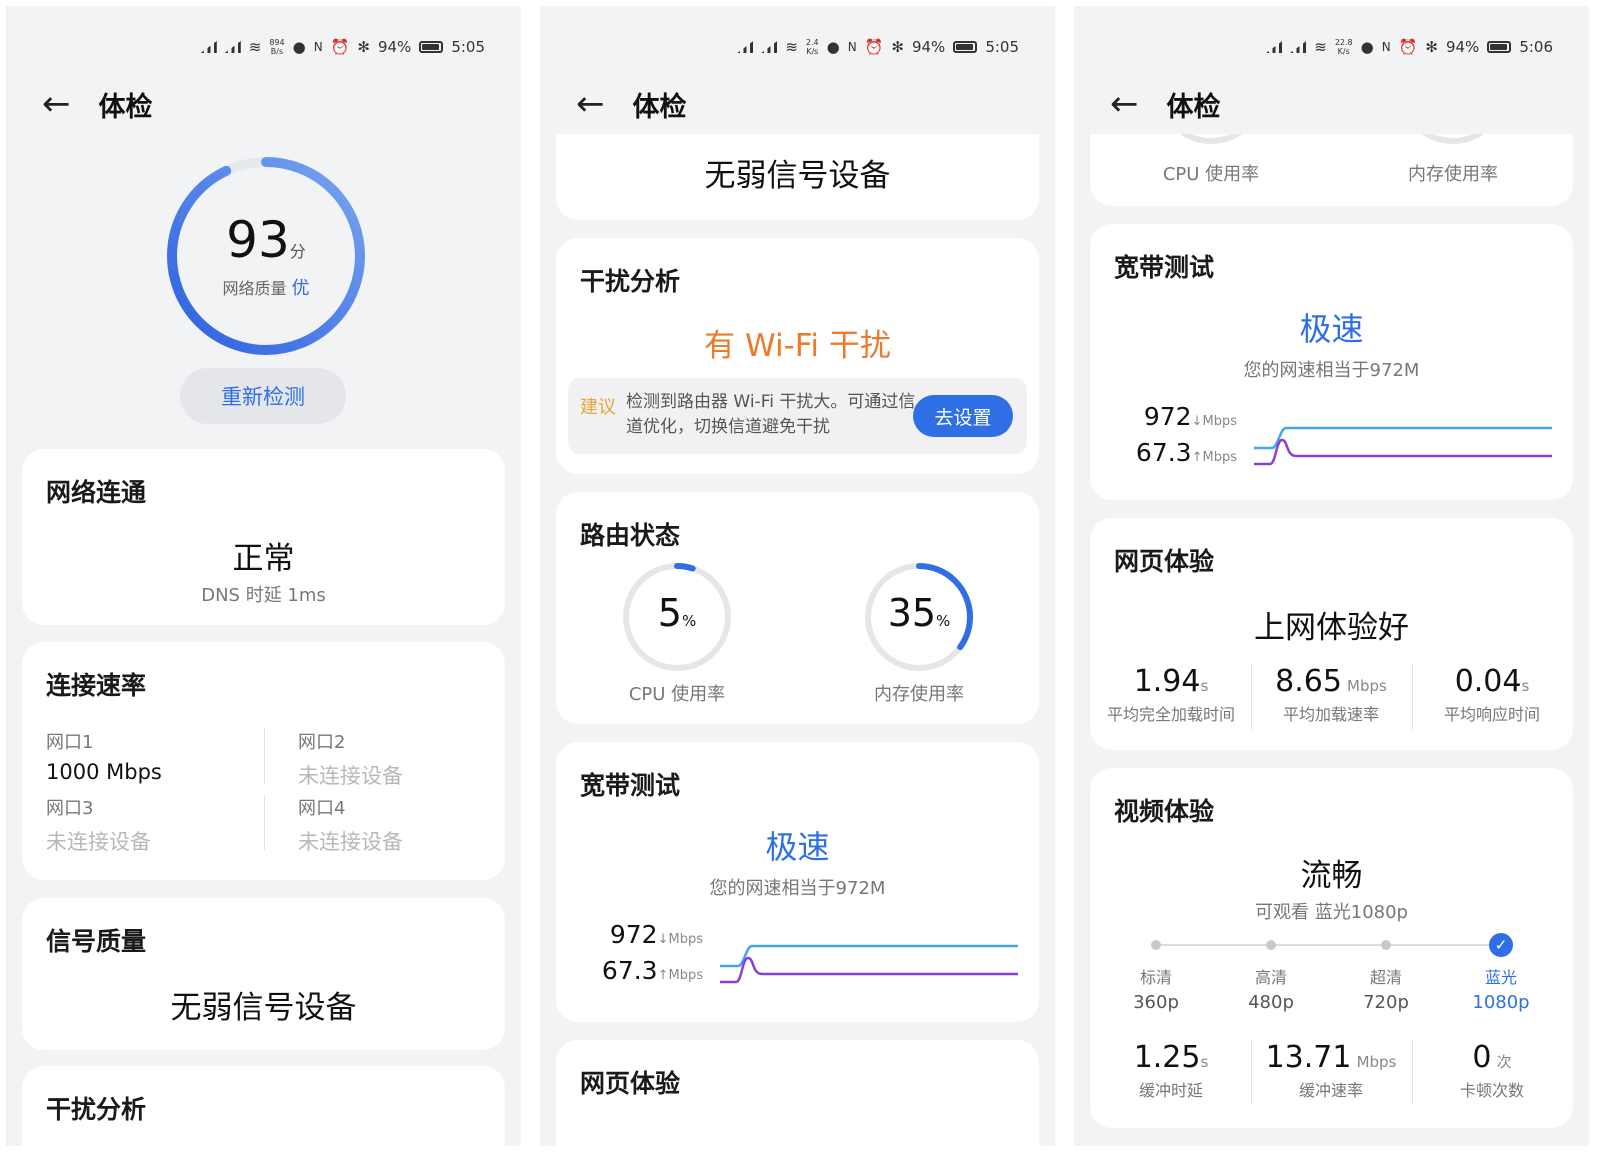 The height and width of the screenshot is (1152, 1600). I want to click on memory-value: 35%, so click(919, 613).